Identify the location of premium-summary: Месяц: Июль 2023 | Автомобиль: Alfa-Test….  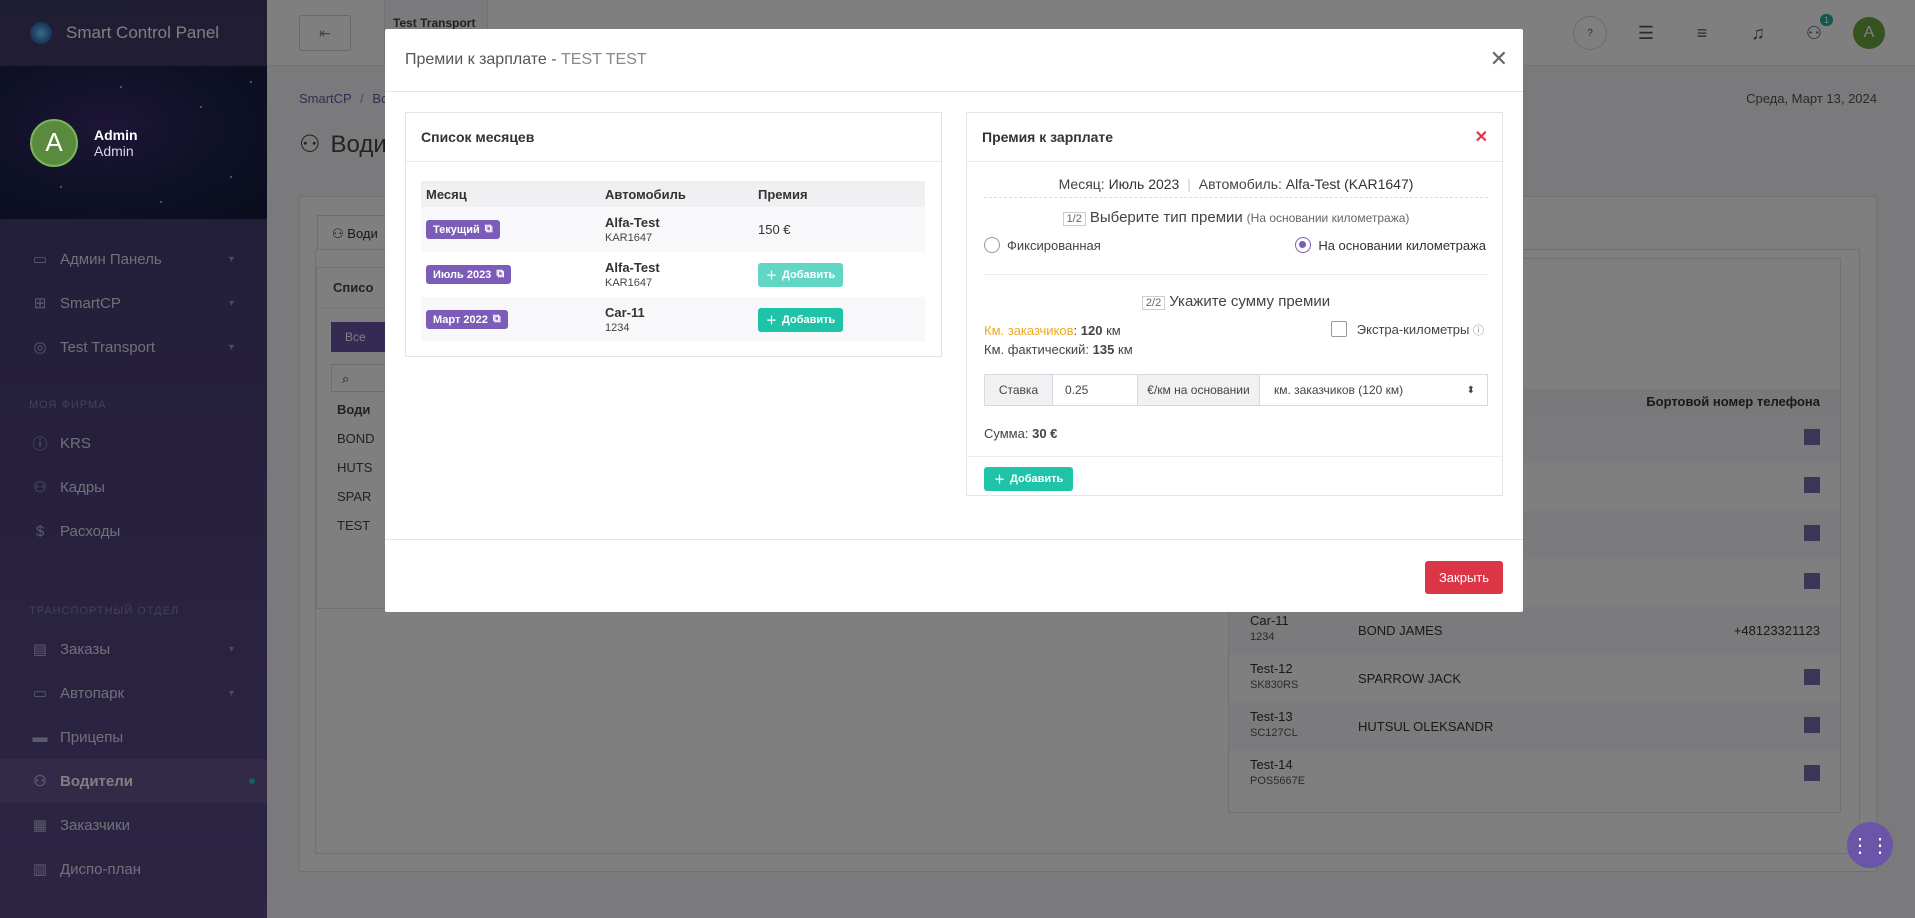
(1236, 187).